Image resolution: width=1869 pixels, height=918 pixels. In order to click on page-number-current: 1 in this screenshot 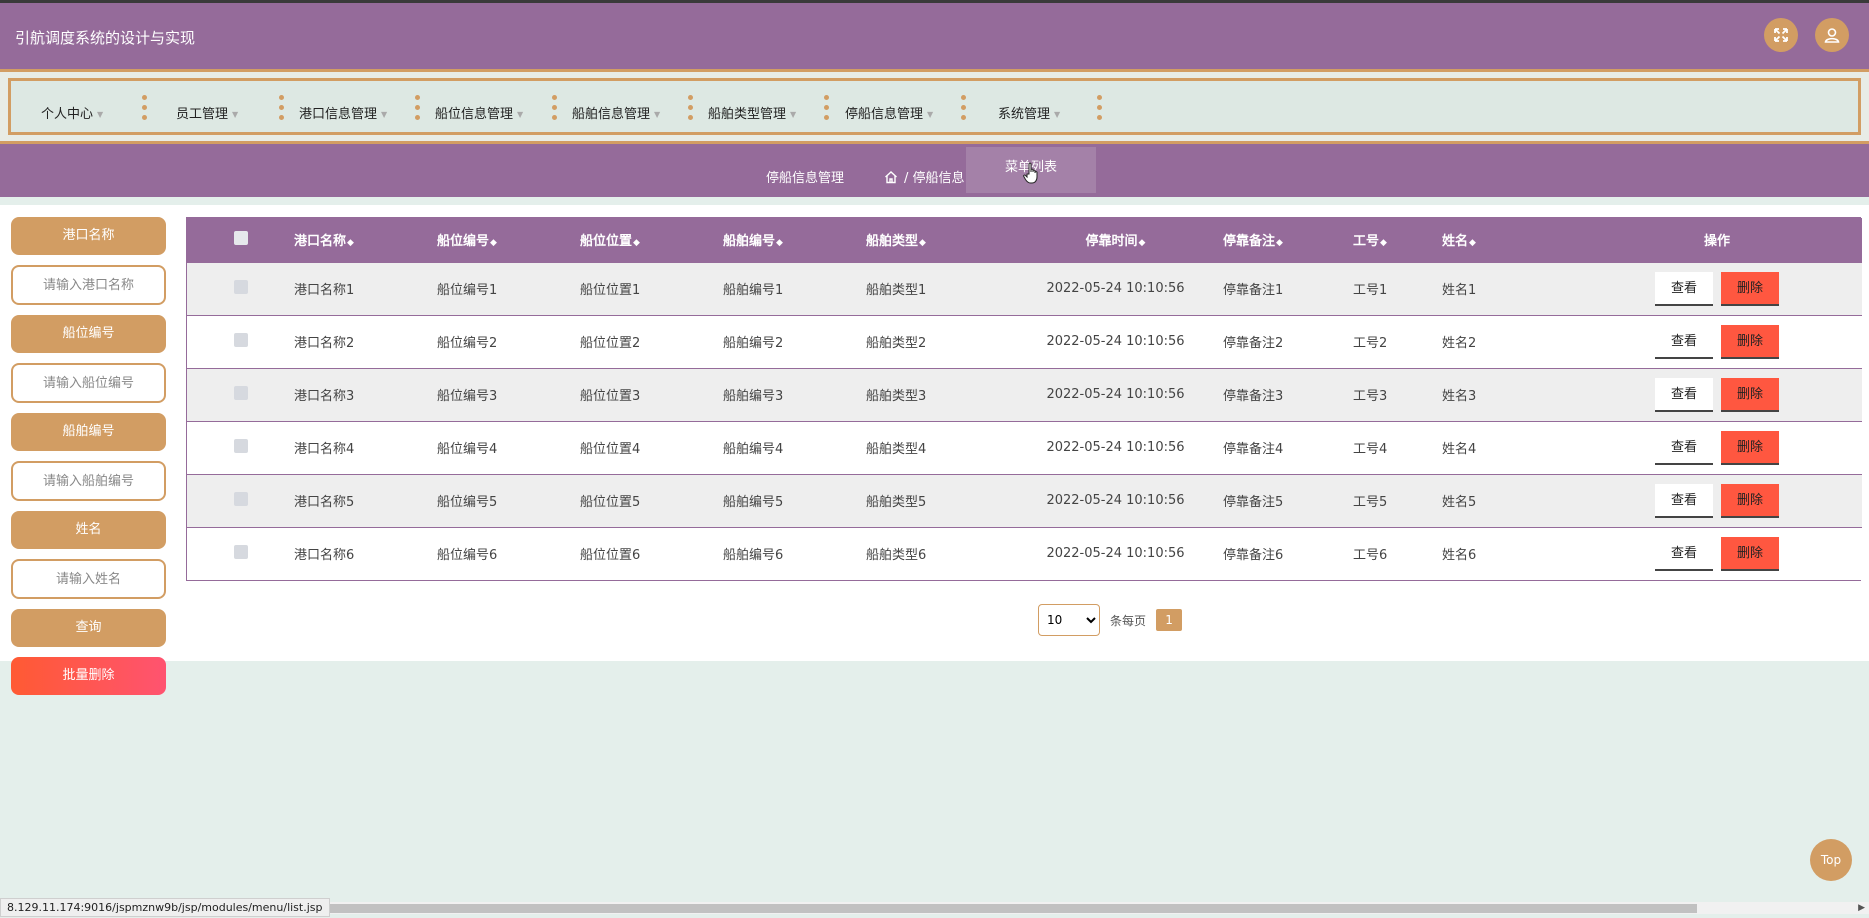, I will do `click(1169, 620)`.